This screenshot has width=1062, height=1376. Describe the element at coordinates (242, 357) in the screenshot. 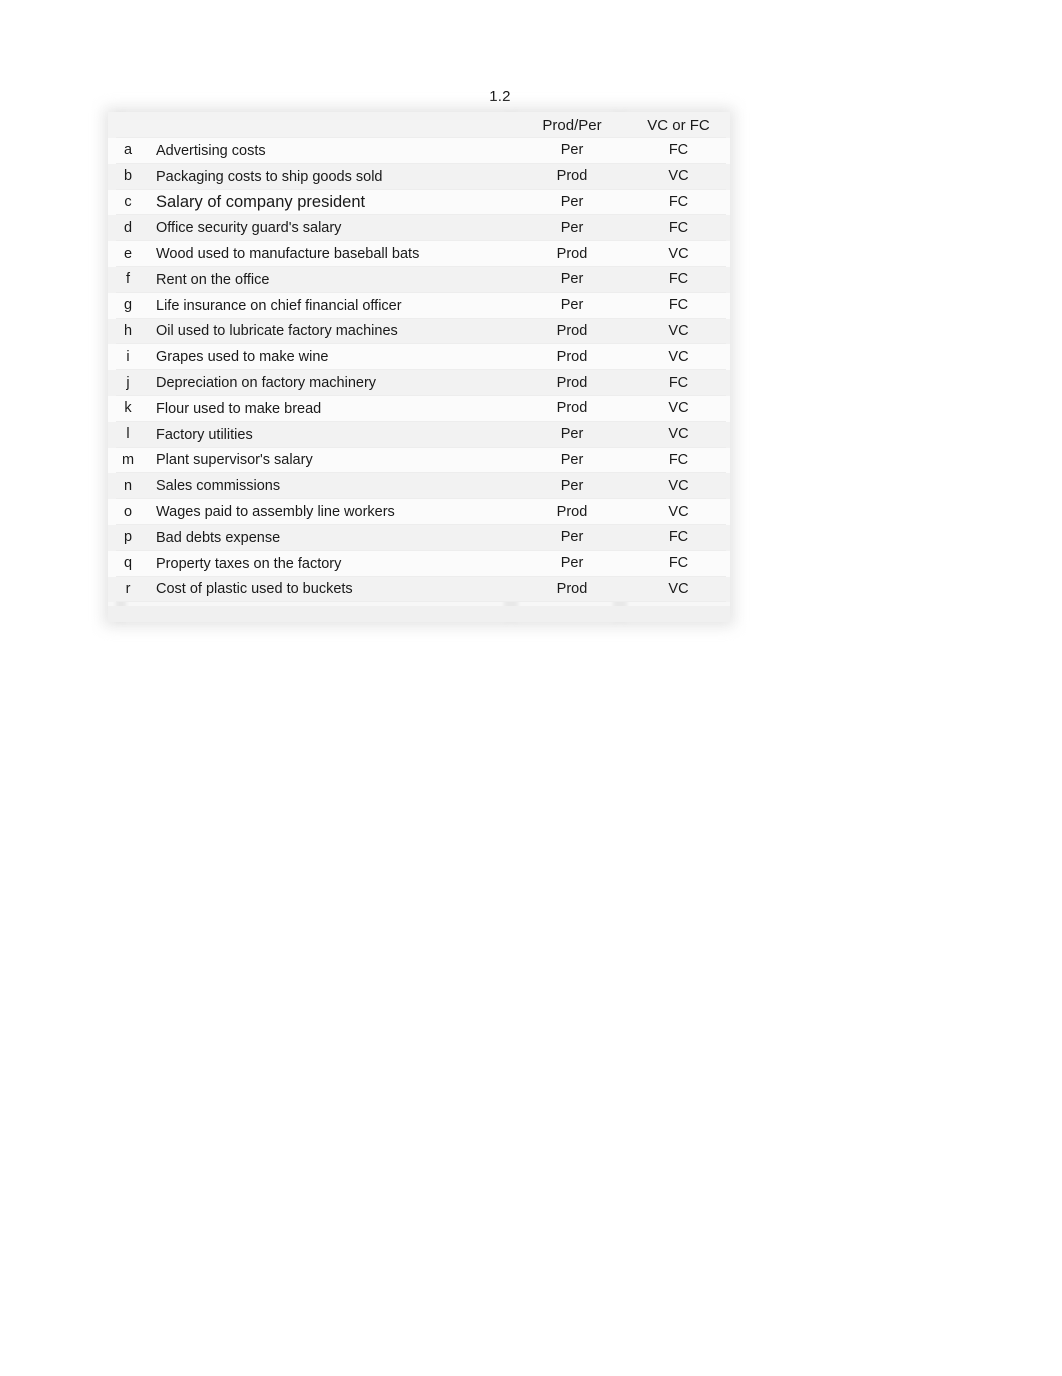

I see `row-description: Grapes used to make wine` at that location.